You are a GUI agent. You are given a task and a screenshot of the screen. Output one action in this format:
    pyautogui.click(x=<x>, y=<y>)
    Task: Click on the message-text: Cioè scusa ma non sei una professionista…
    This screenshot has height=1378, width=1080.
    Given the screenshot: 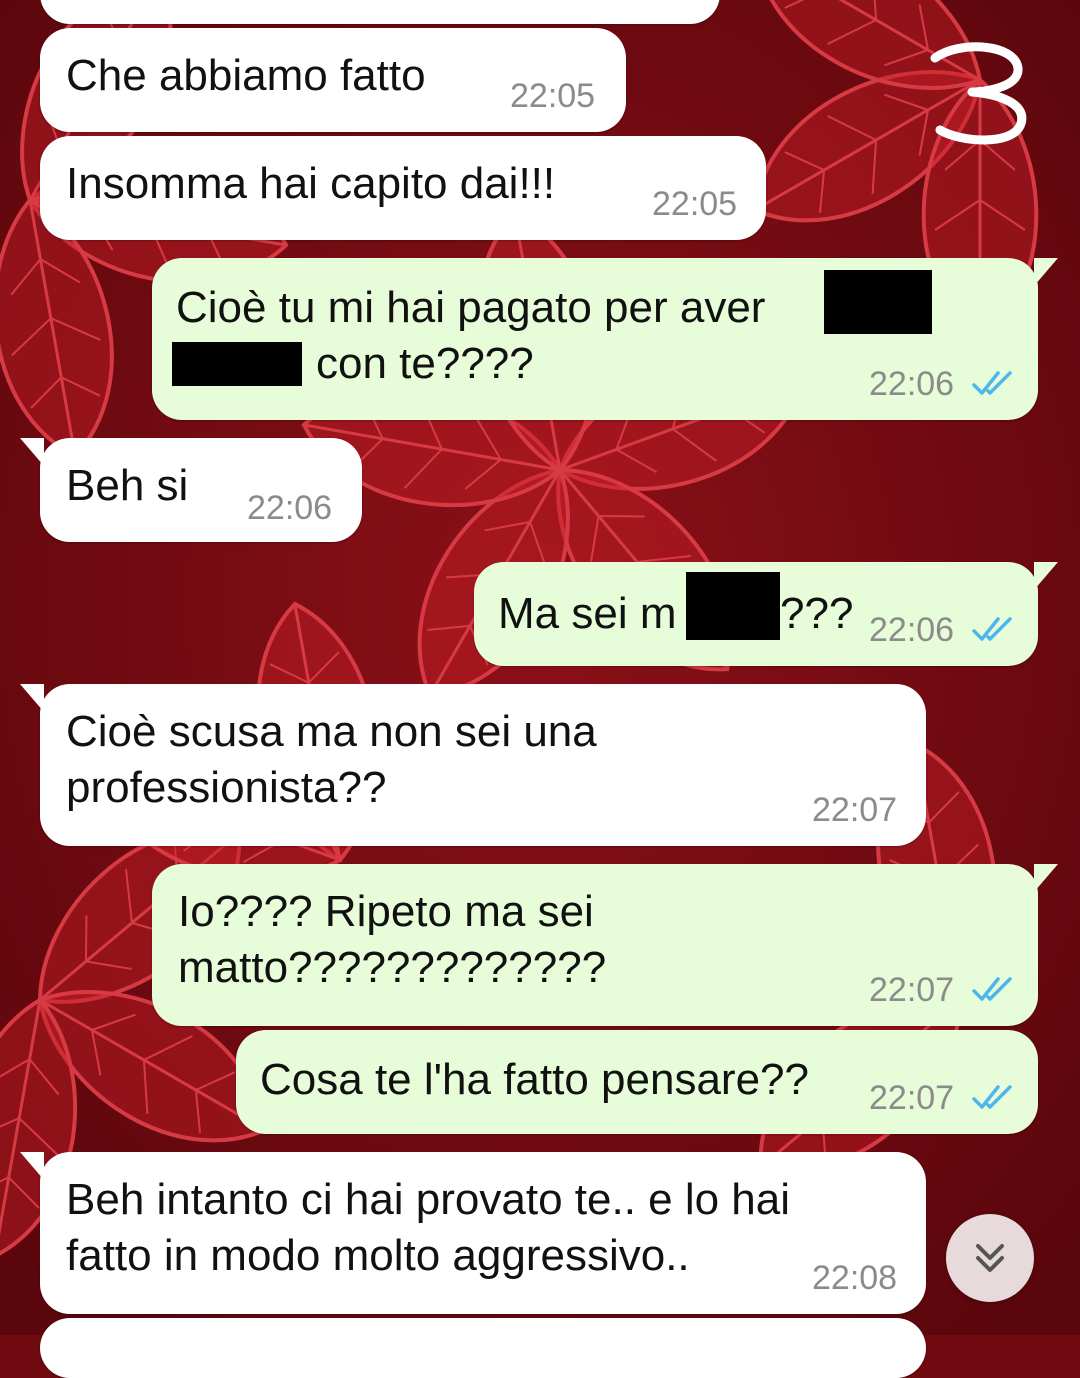 What is the action you would take?
    pyautogui.click(x=331, y=759)
    